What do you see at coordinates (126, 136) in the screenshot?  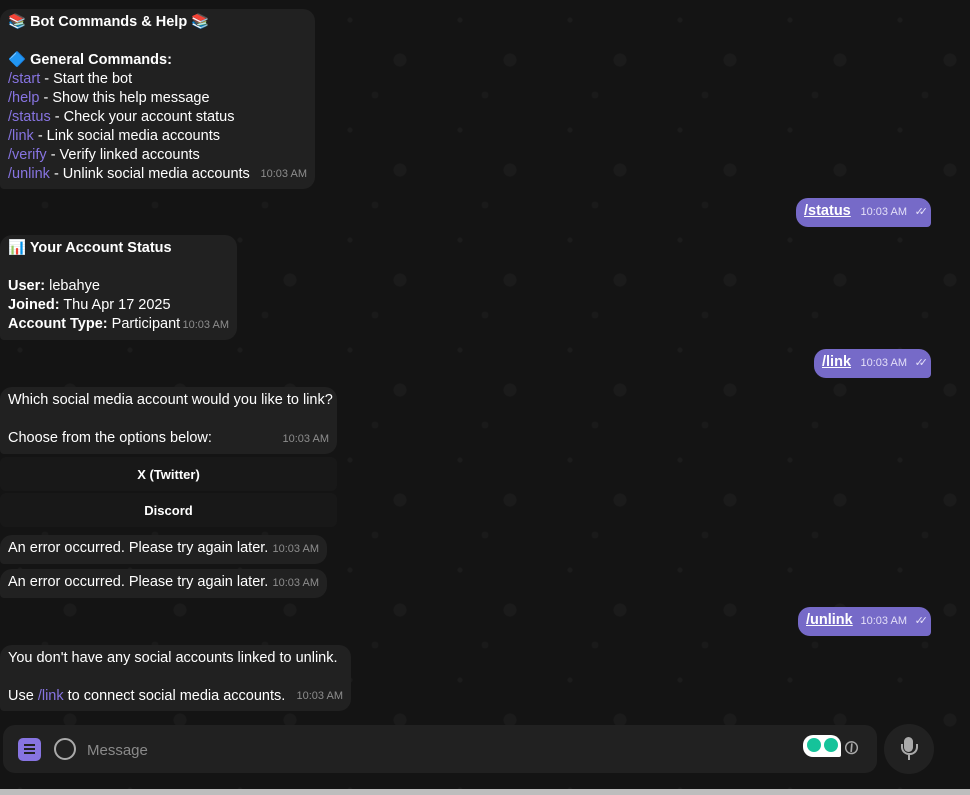 I see `command-desc: - Link social media accounts` at bounding box center [126, 136].